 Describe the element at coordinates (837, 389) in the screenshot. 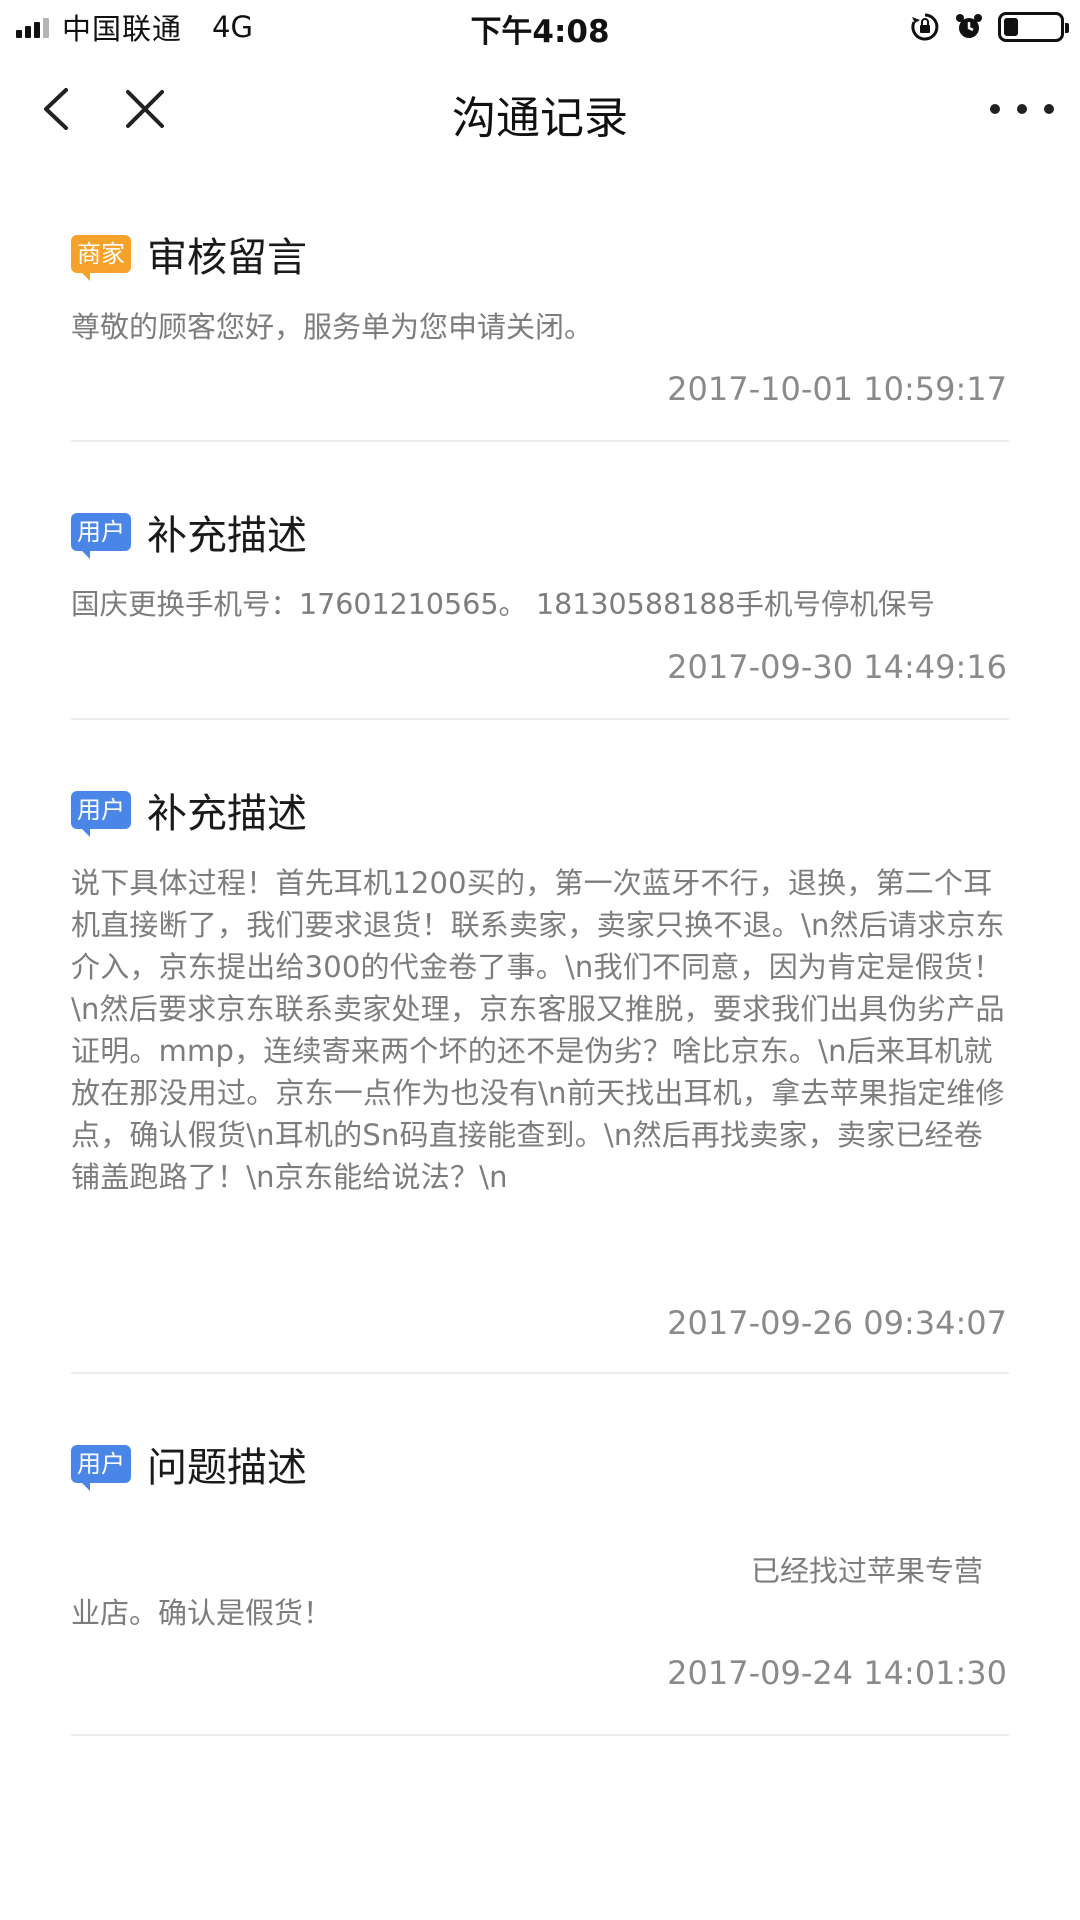

I see `record-time: 2017-10-01 10:59:17` at that location.